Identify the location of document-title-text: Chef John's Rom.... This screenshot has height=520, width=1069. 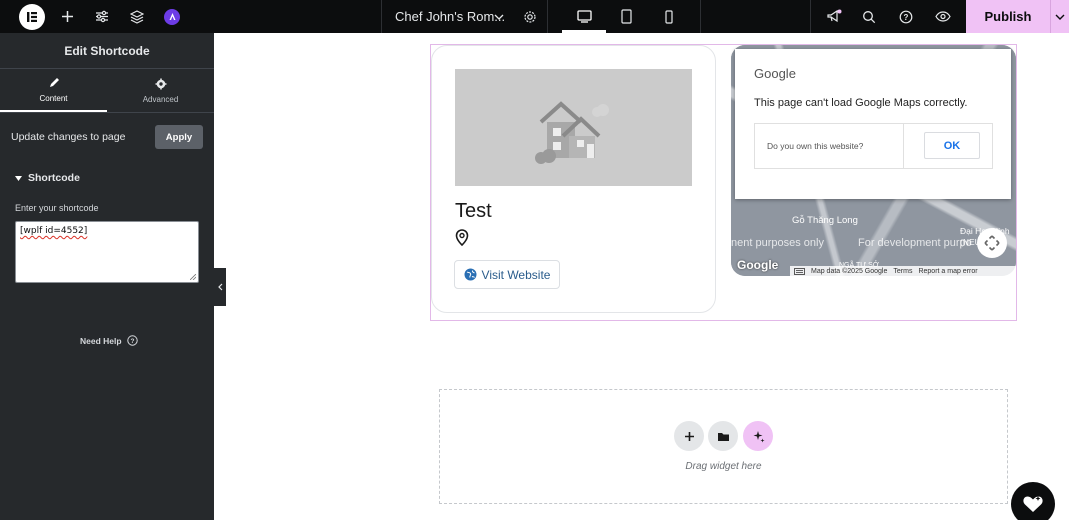
(450, 16).